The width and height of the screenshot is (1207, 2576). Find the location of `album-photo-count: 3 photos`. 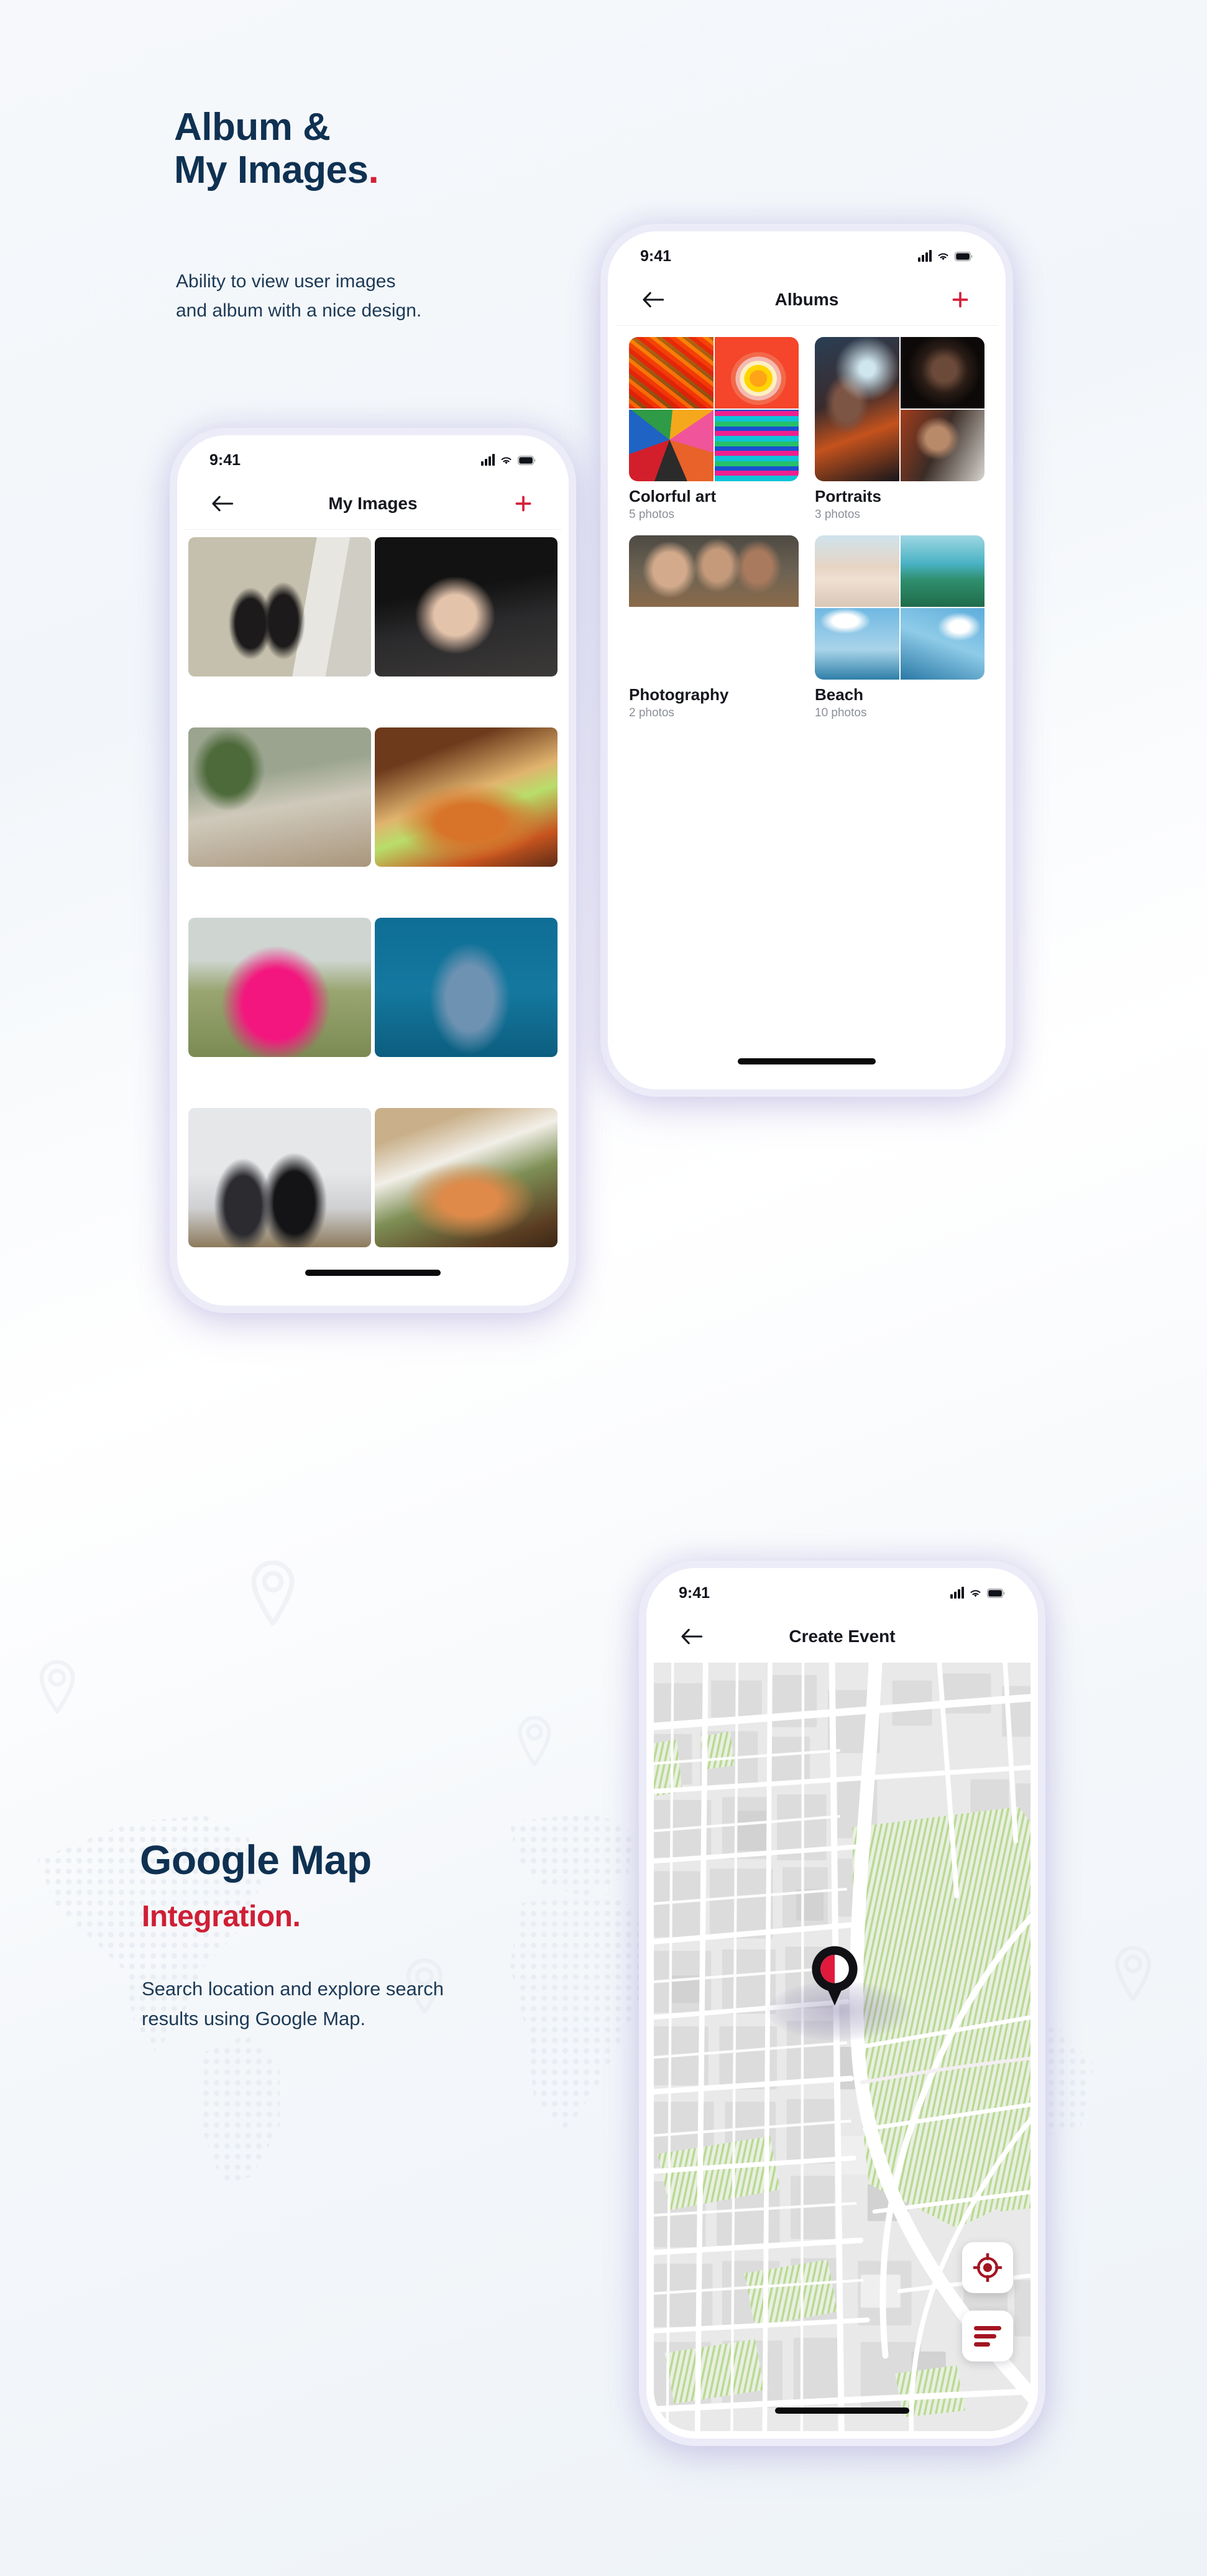

album-photo-count: 3 photos is located at coordinates (838, 514).